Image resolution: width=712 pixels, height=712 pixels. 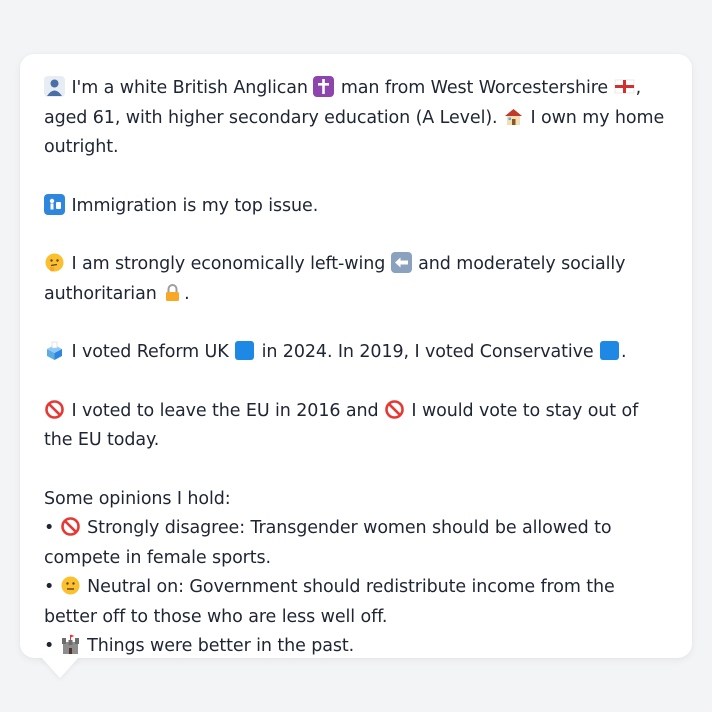 I want to click on identity-text-2: man from West Worcestershire, so click(x=474, y=88).